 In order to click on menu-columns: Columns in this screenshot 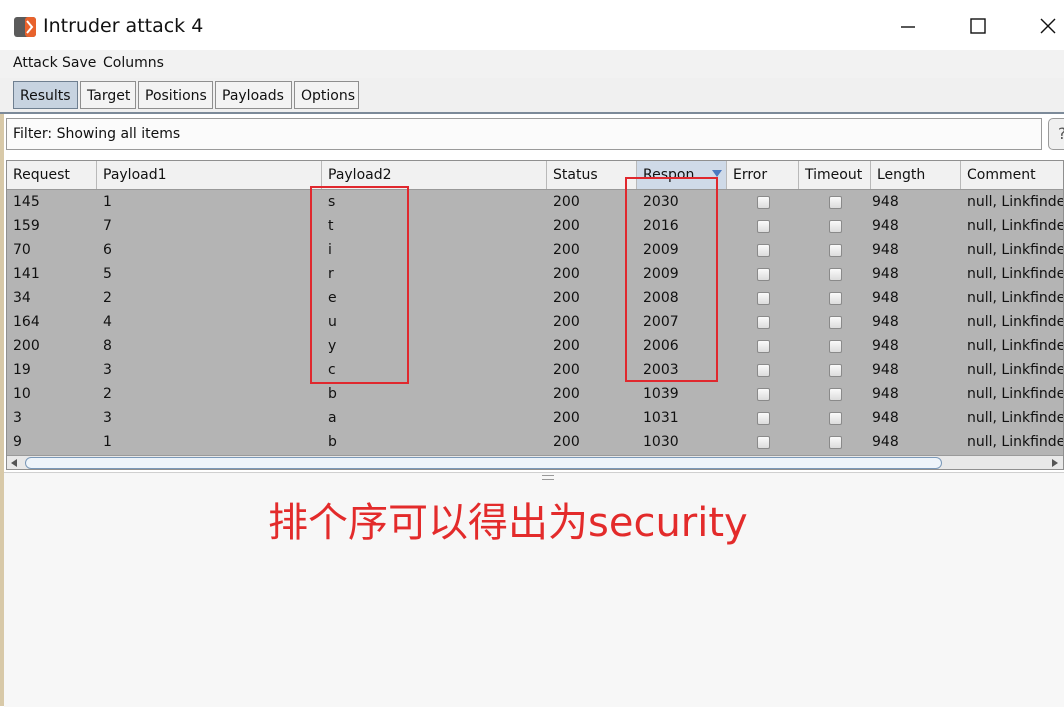, I will do `click(133, 63)`.